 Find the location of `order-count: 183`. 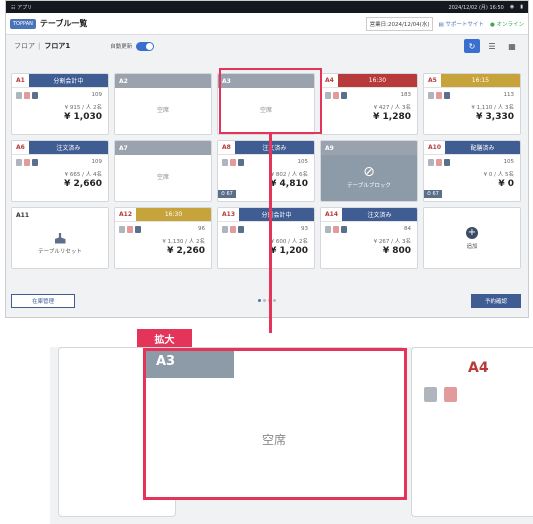

order-count: 183 is located at coordinates (406, 95).